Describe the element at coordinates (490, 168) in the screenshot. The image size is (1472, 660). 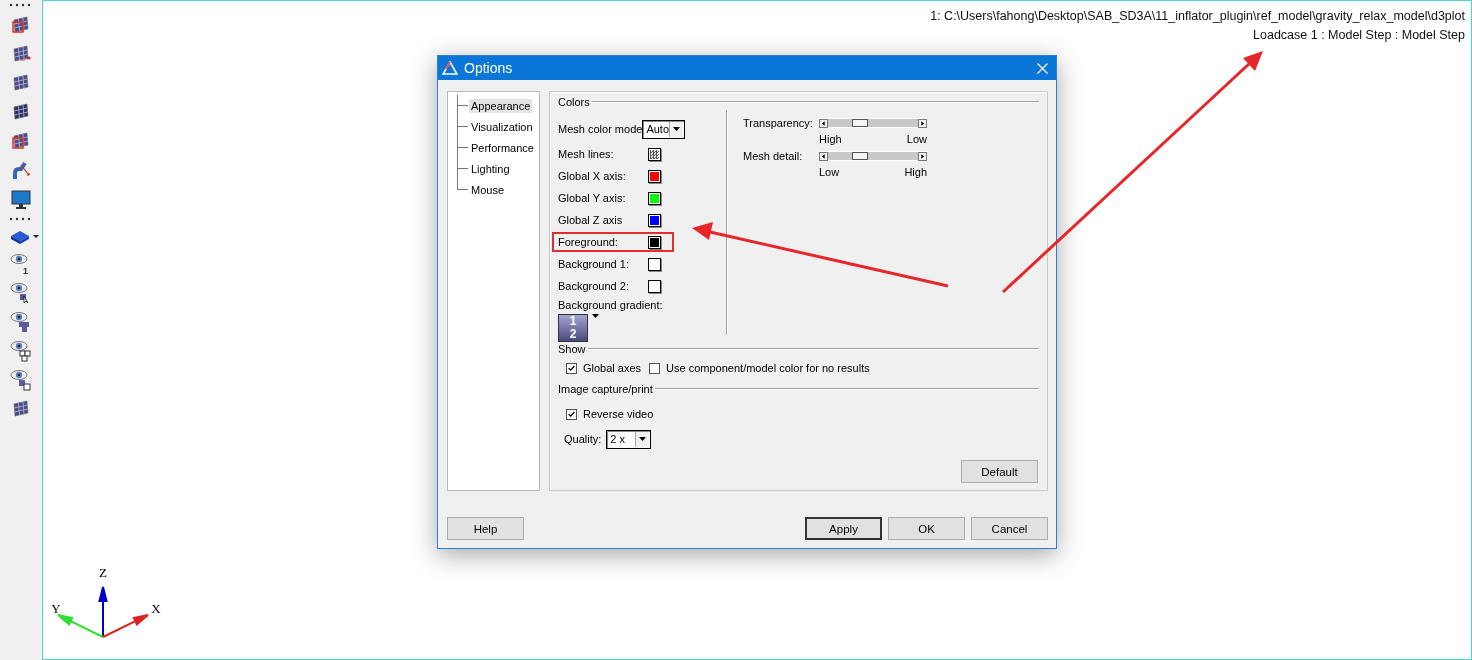
I see `tree-item: Lighting` at that location.